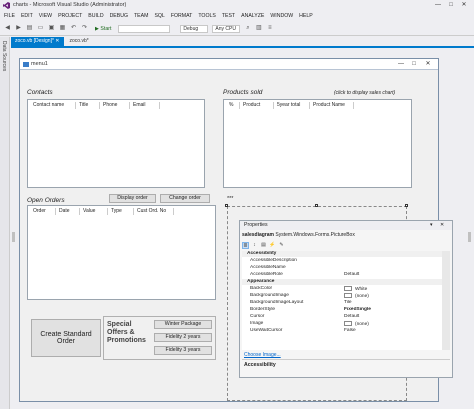 Image resolution: width=474 pixels, height=409 pixels. Describe the element at coordinates (207, 16) in the screenshot. I see `menu-tools: TOOLS` at that location.